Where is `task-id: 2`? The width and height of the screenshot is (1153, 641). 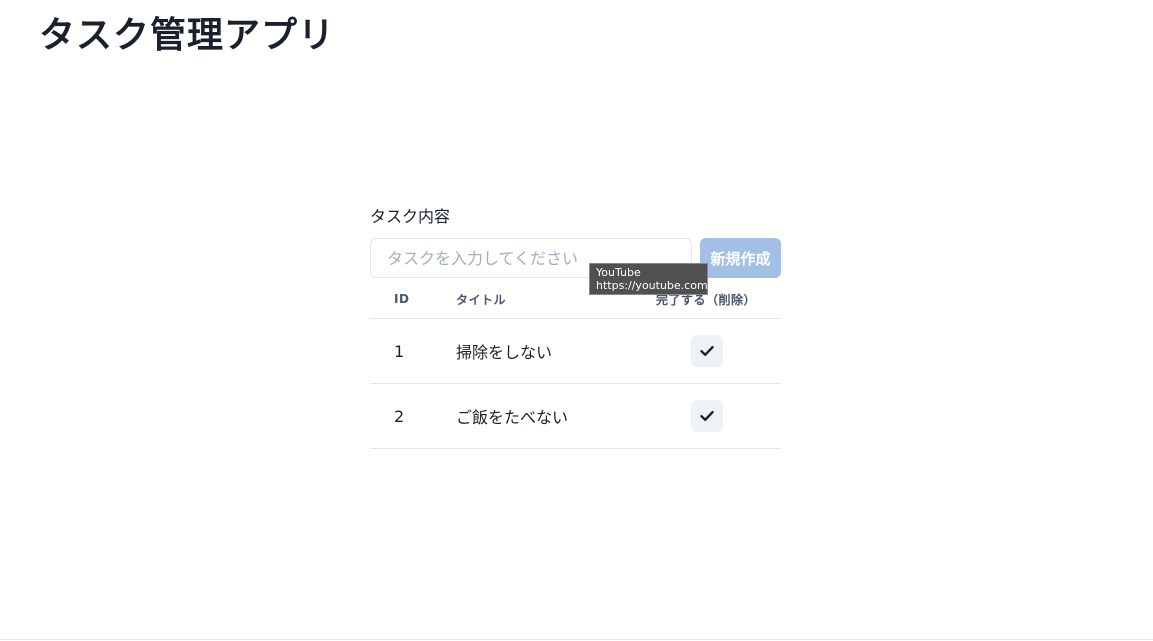
task-id: 2 is located at coordinates (413, 416).